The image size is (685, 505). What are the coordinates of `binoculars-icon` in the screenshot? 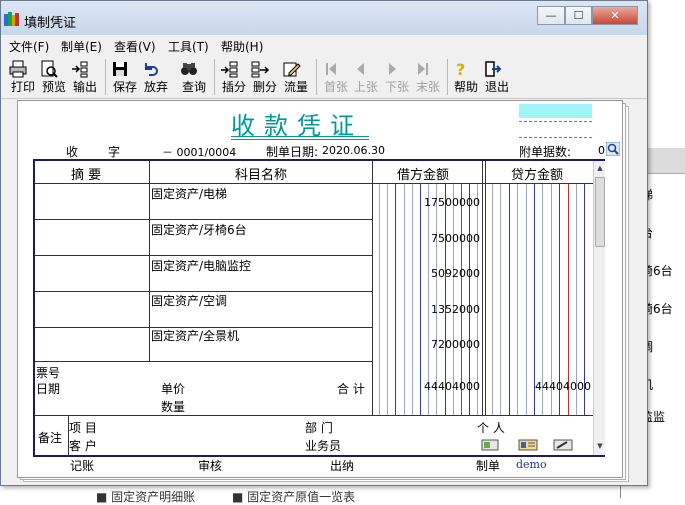 It's located at (189, 69).